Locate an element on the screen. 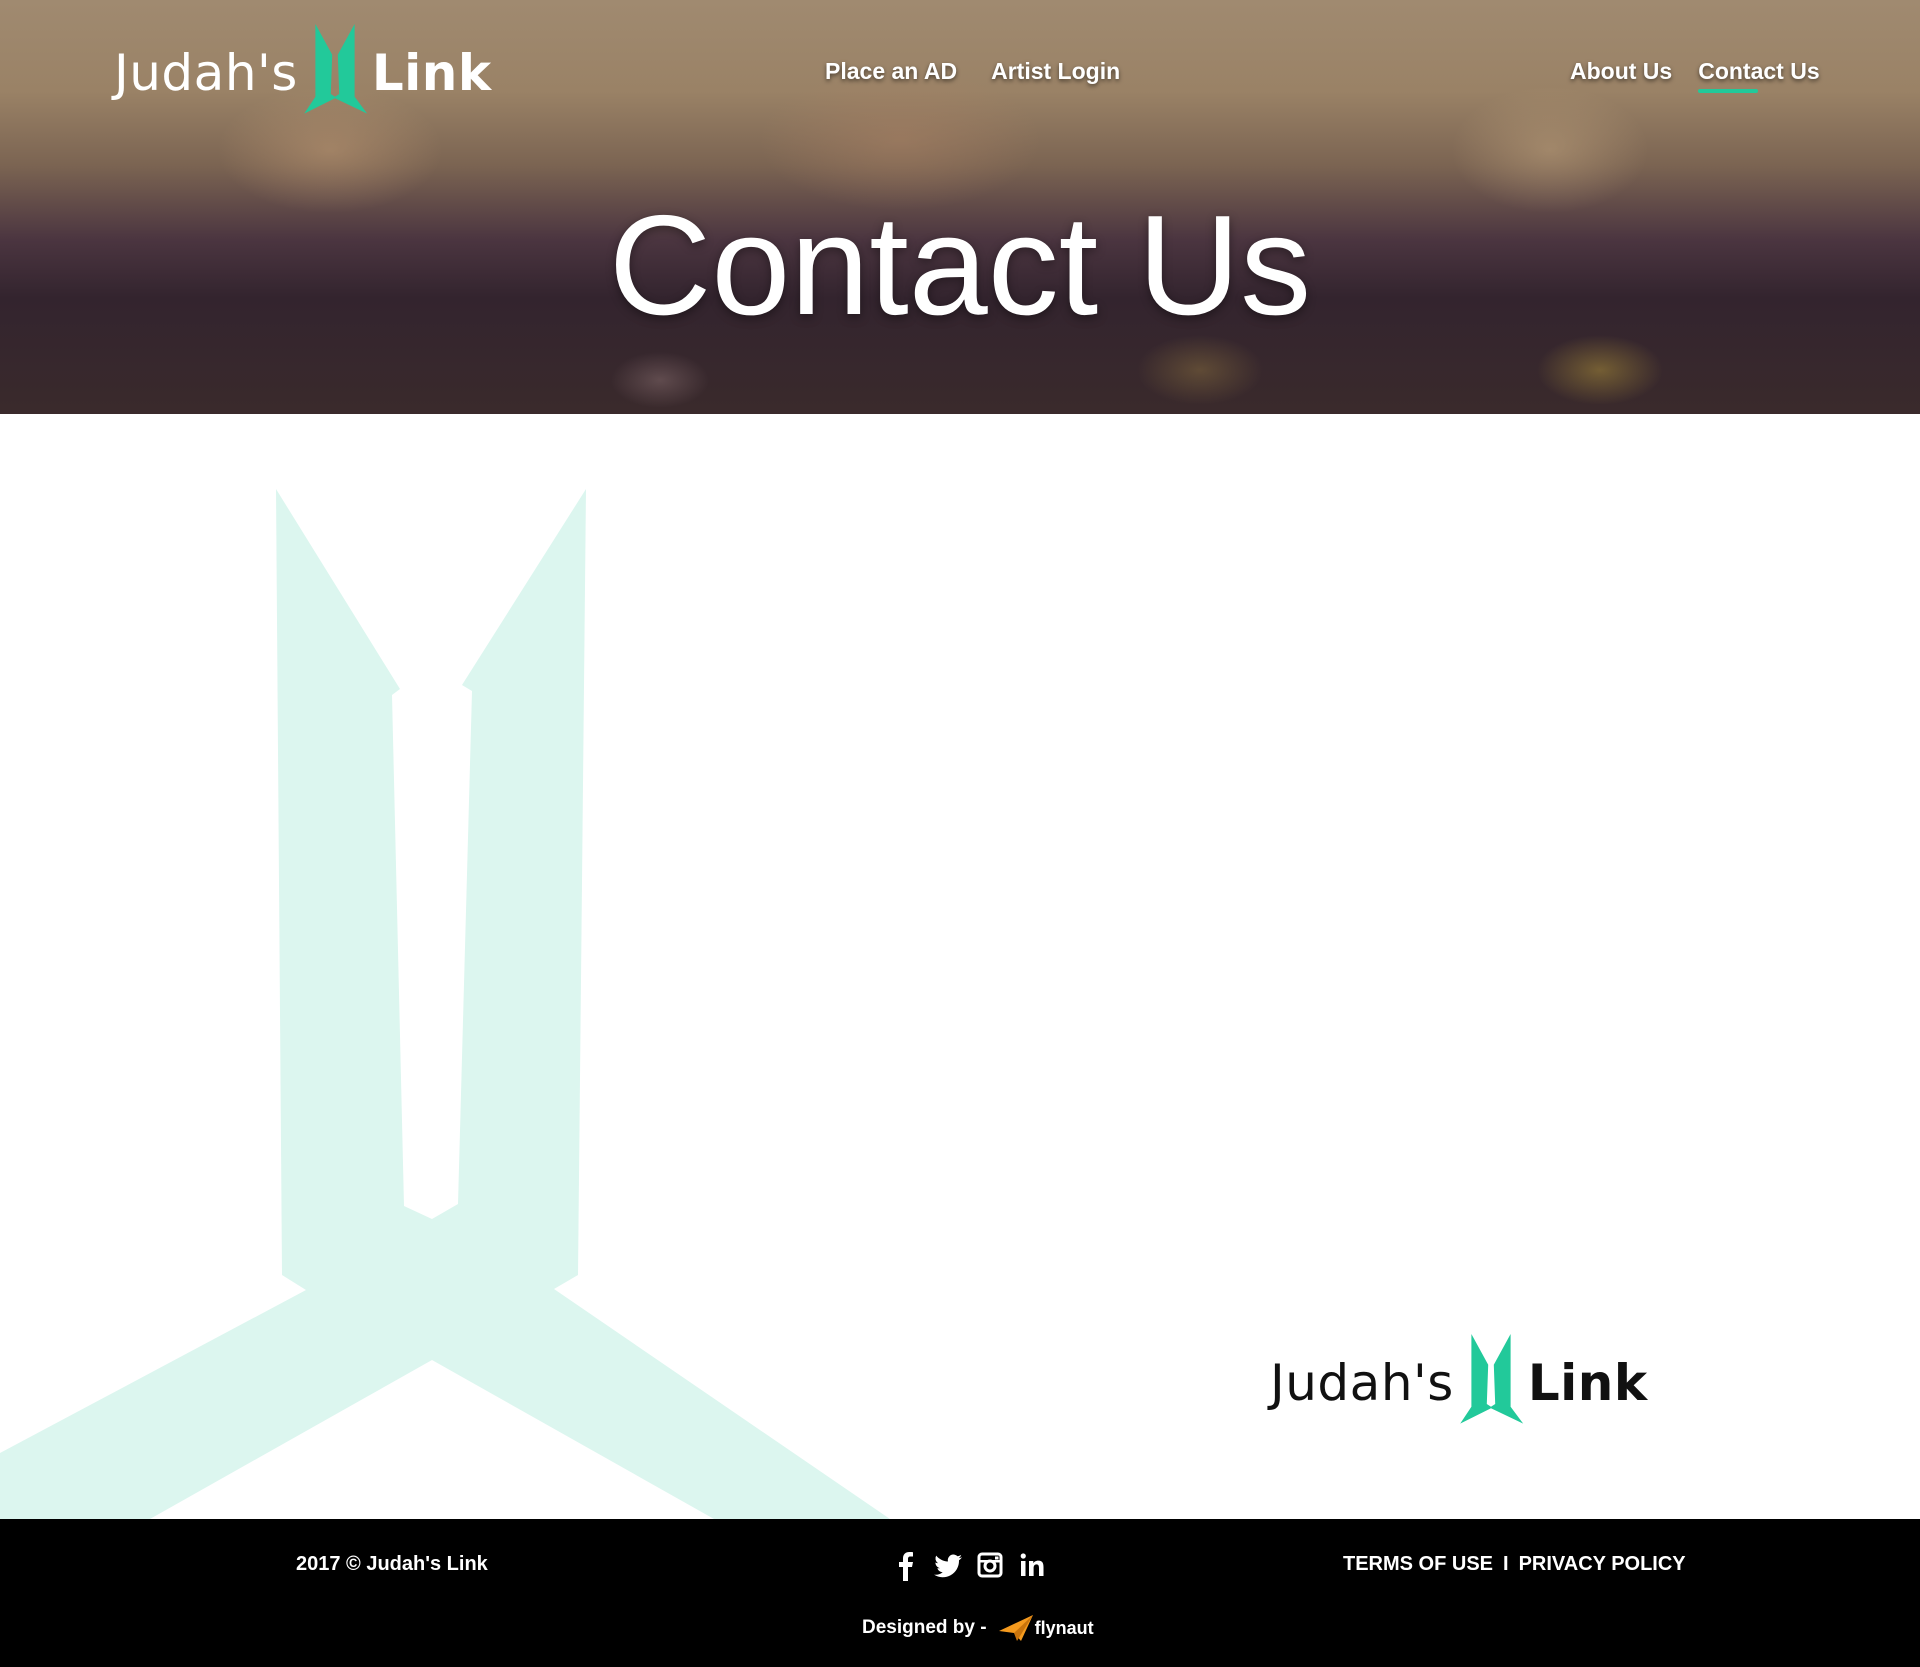 This screenshot has height=1667, width=1920. designed-by: Designed by - flynaut is located at coordinates (978, 1628).